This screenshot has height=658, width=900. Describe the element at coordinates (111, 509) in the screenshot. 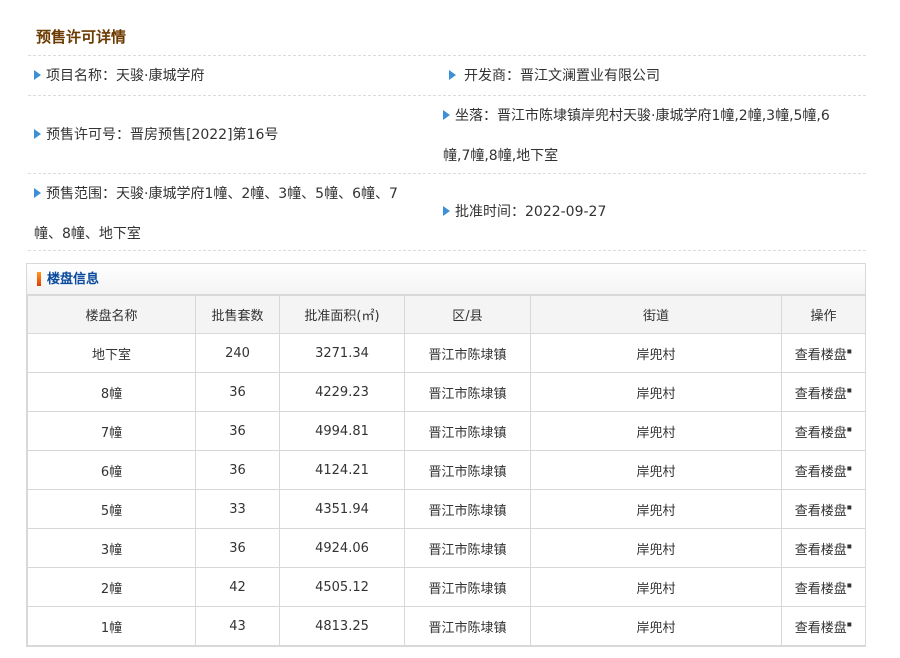

I see `building-name-cell: 5幢` at that location.